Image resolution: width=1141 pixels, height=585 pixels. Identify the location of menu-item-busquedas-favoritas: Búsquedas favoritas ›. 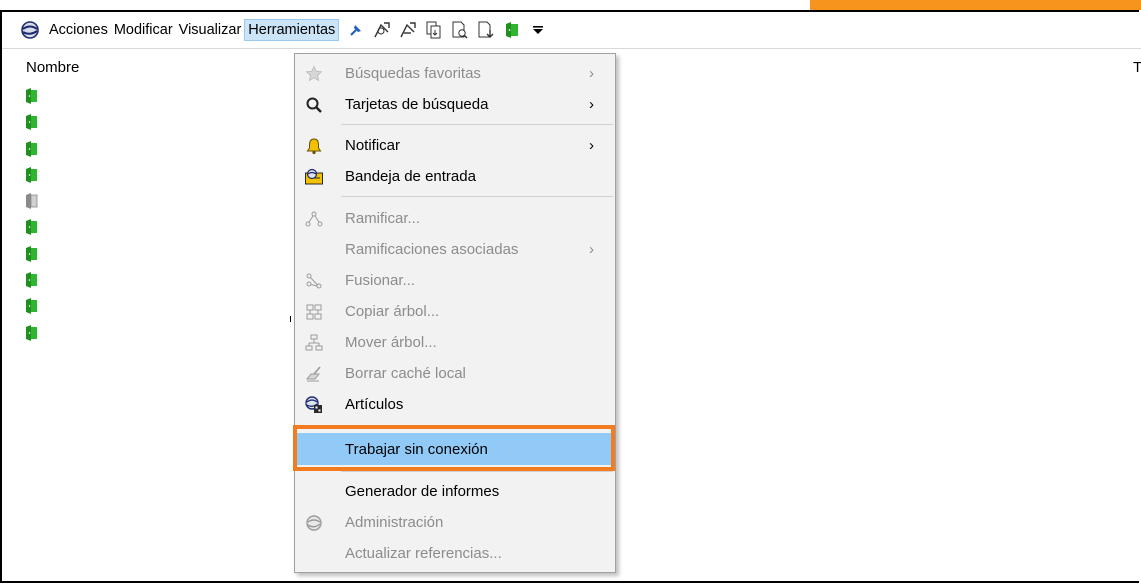
(455, 73).